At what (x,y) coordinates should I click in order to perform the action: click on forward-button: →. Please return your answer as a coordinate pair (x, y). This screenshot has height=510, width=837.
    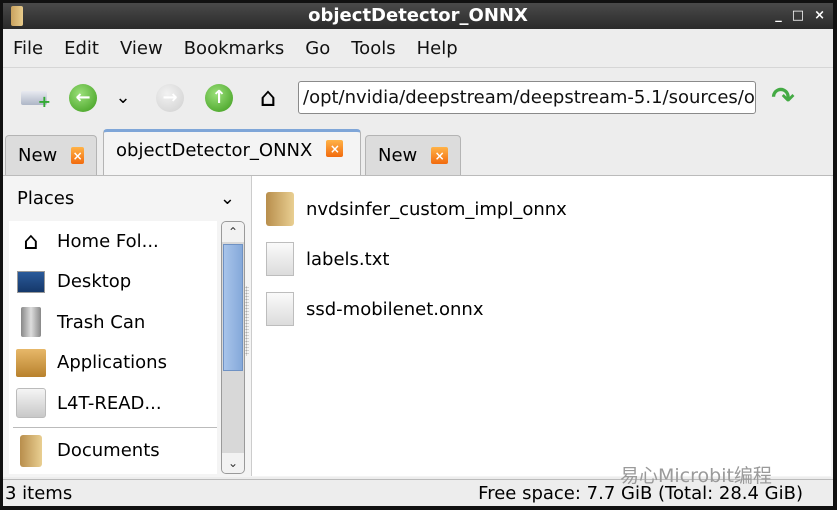
    Looking at the image, I should click on (170, 98).